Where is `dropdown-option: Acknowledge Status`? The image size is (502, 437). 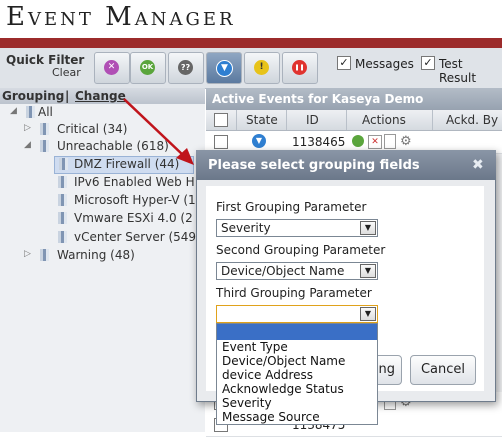
dropdown-option: Acknowledge Status is located at coordinates (283, 389).